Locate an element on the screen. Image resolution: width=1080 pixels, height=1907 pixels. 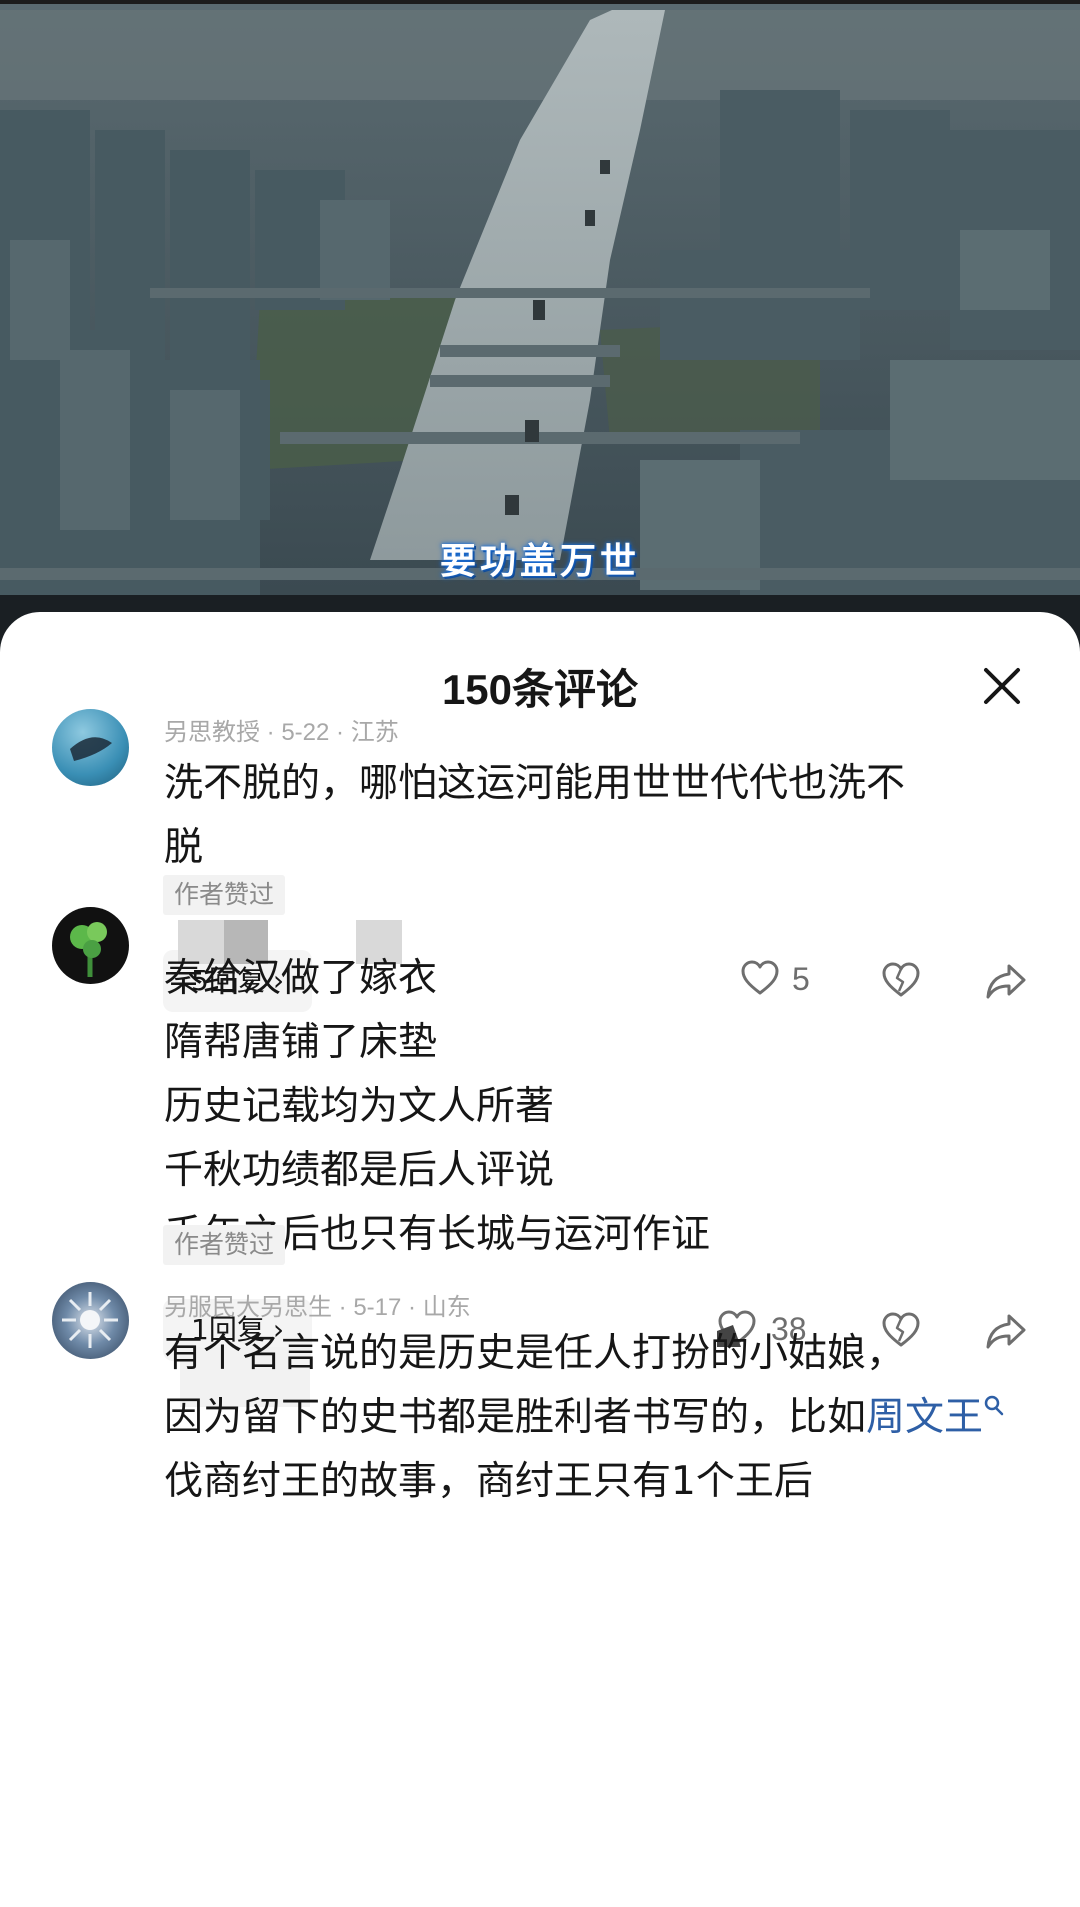
comment-text-part: 伐商纣王的故事，商纣王只有1个王后 is located at coordinates (488, 1481).